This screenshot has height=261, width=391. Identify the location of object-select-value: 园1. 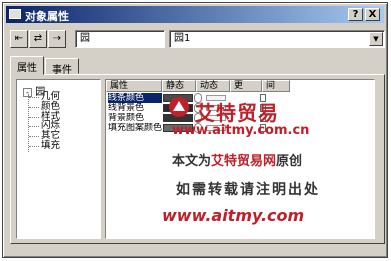
(182, 38).